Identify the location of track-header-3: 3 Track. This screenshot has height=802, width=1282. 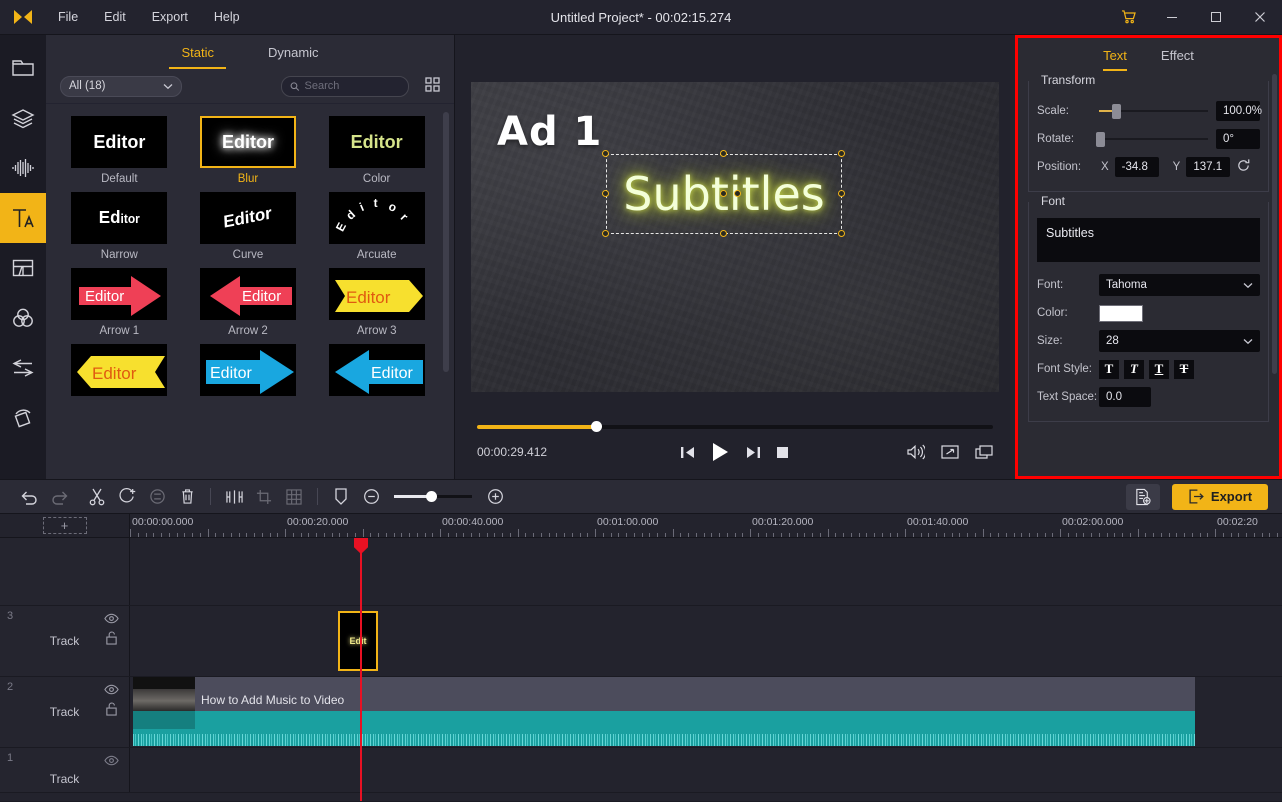
(65, 641).